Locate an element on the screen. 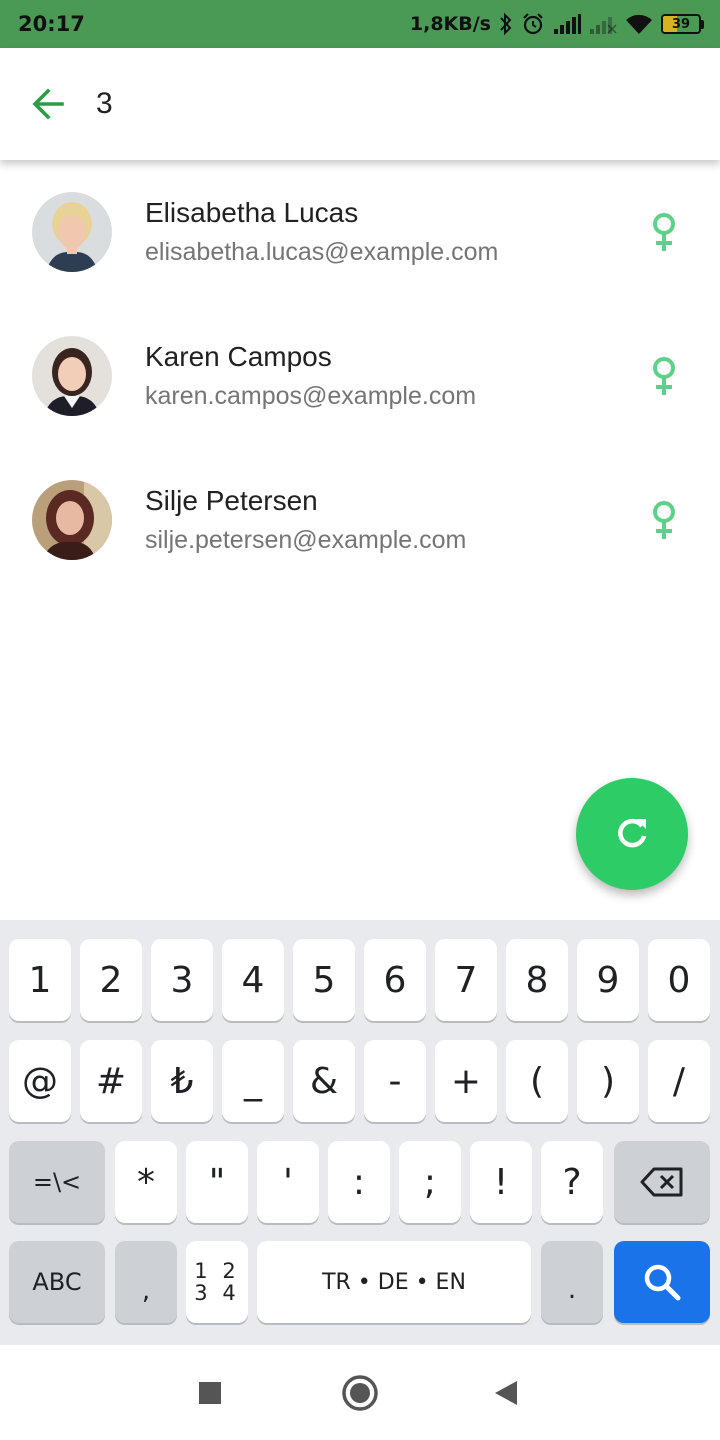 This screenshot has width=720, height=1440. search-icon is located at coordinates (662, 1282).